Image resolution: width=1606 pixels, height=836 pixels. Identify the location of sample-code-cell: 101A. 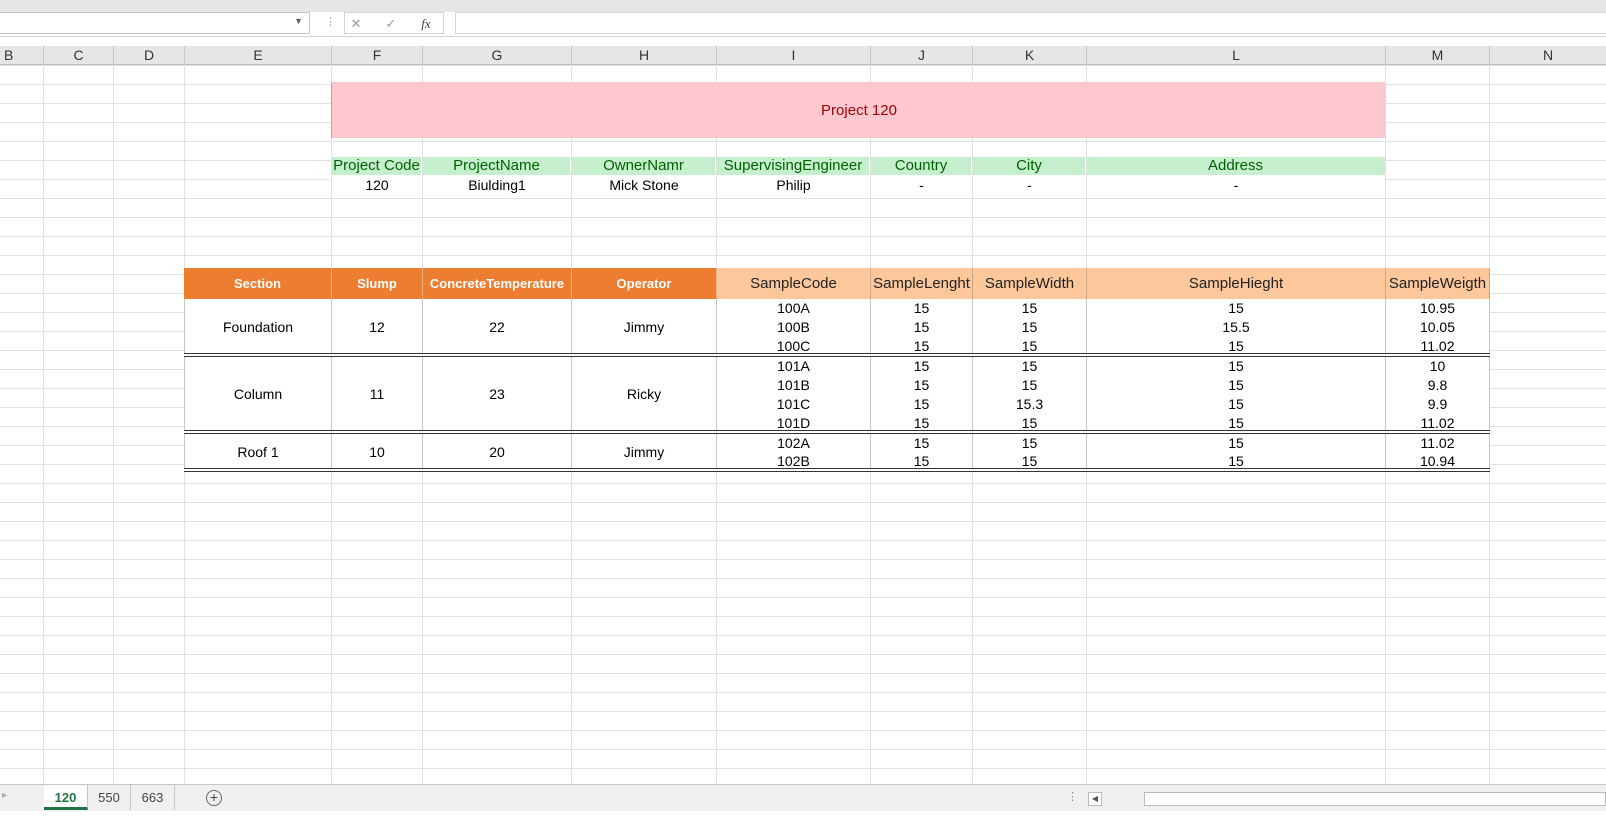
(794, 366).